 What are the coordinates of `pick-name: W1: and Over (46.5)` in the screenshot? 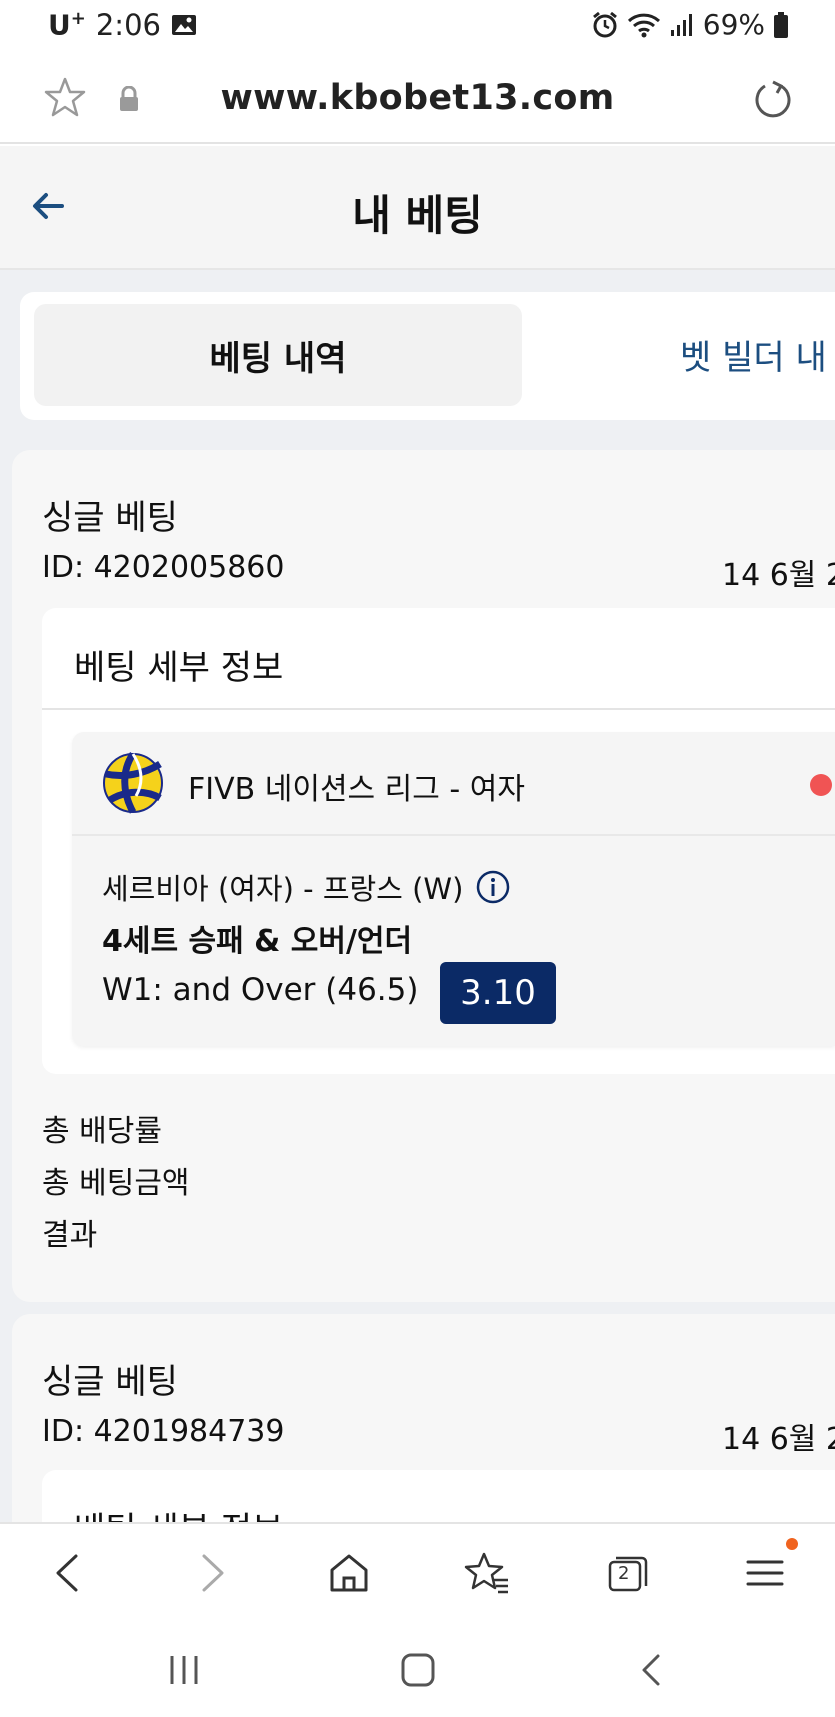 It's located at (260, 990).